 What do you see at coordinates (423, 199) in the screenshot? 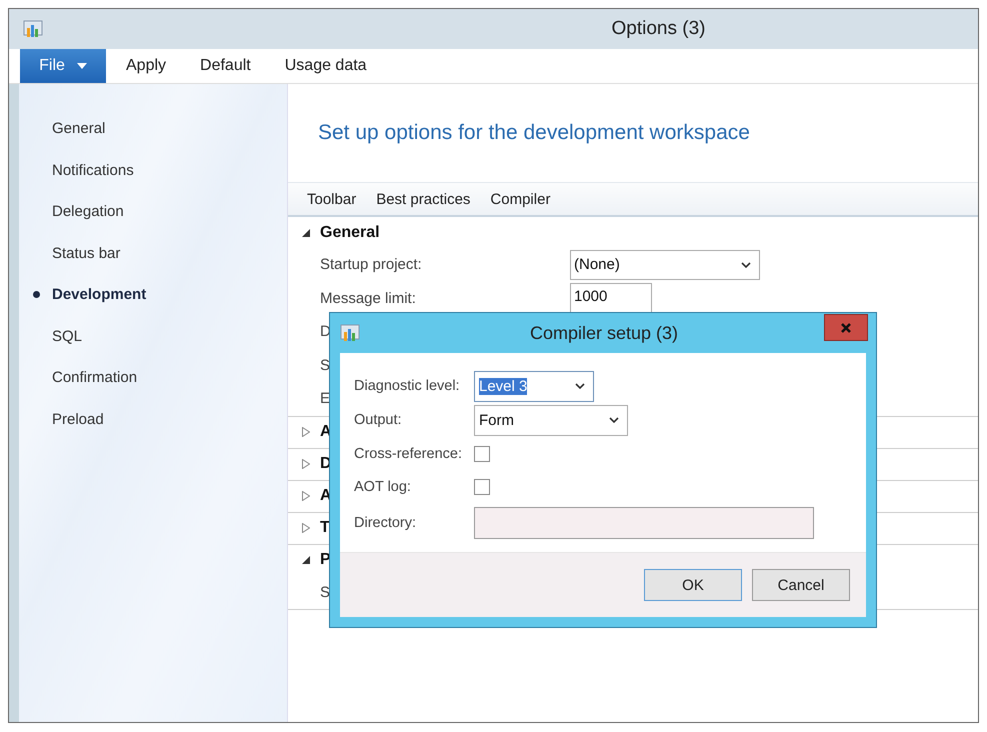
I see `tab: Best practices` at bounding box center [423, 199].